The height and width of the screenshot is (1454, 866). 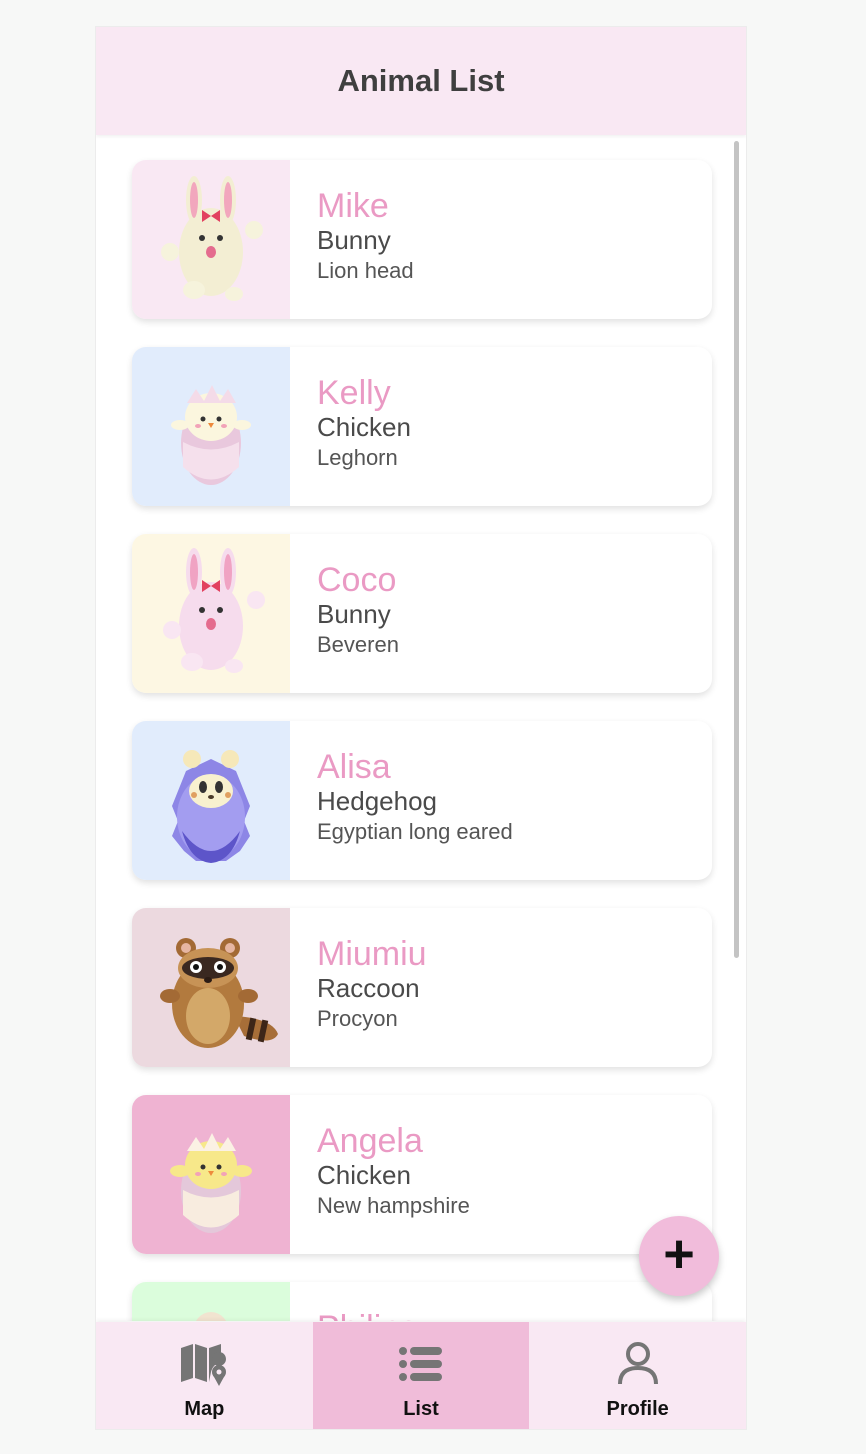 I want to click on map-icon, so click(x=204, y=1364).